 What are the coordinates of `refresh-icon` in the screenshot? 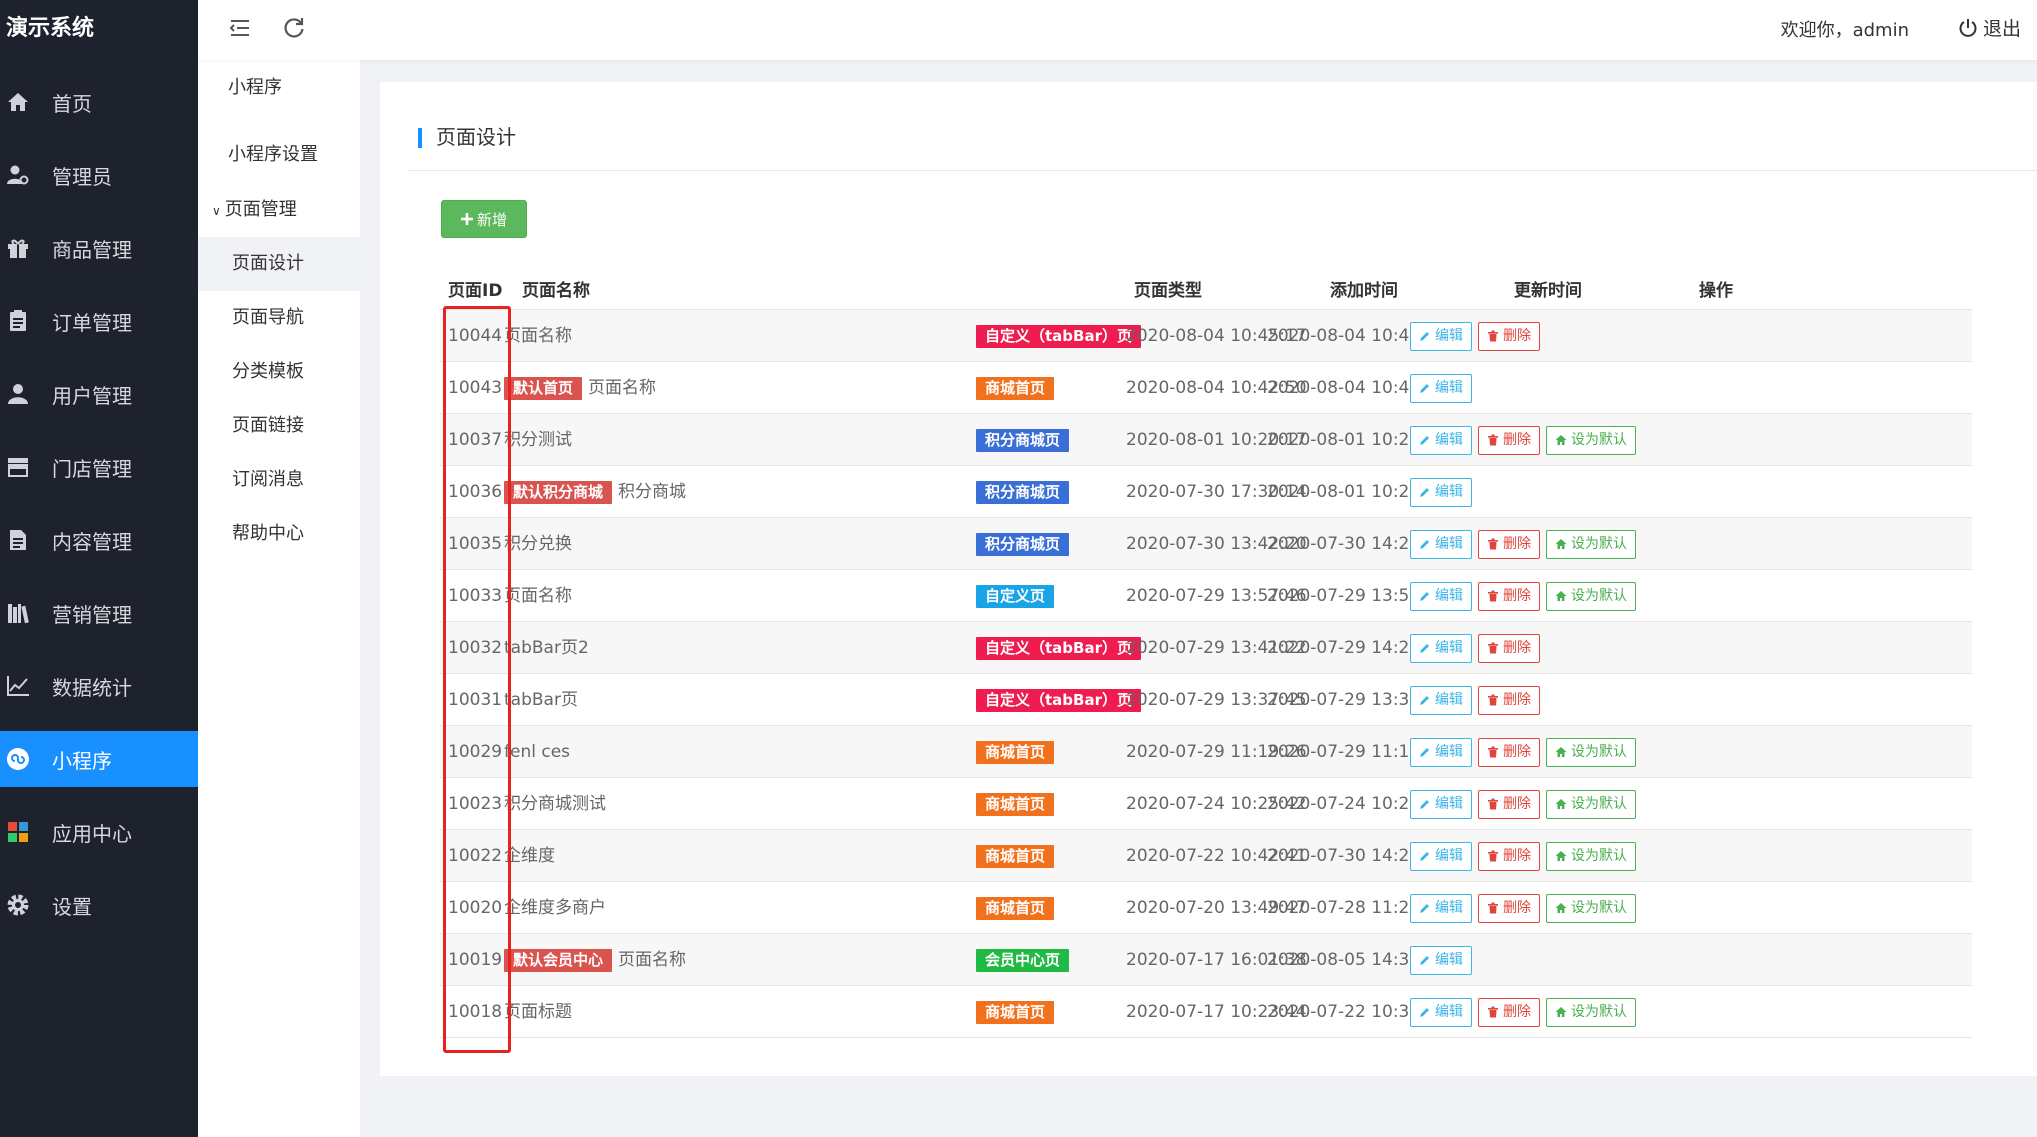 It's located at (294, 28).